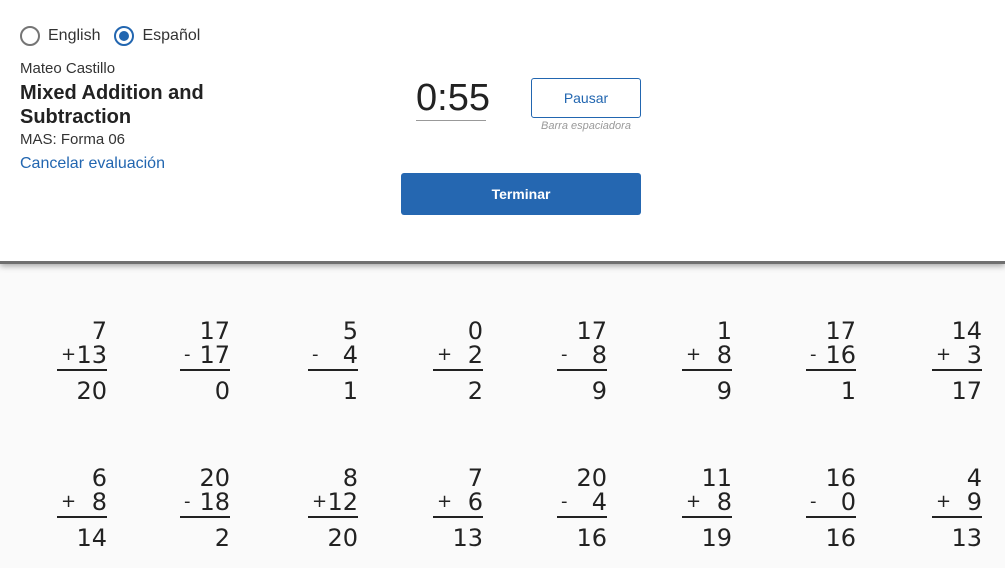 Image resolution: width=1005 pixels, height=568 pixels. Describe the element at coordinates (475, 331) in the screenshot. I see `problem-top-operand: 0` at that location.